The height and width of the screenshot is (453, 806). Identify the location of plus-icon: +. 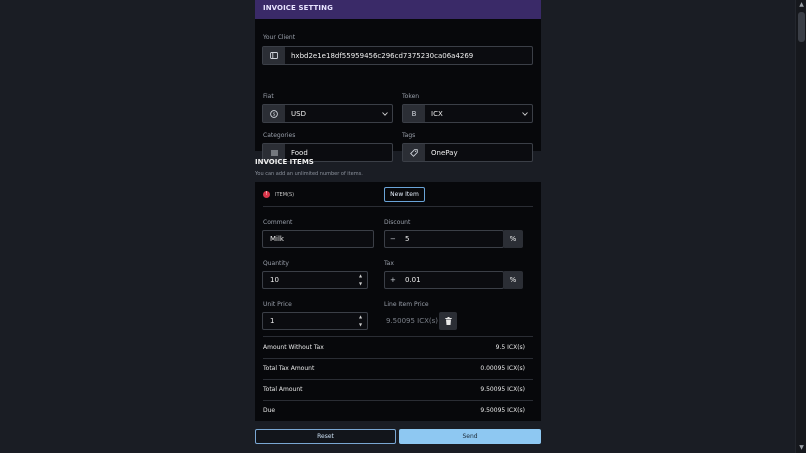
(393, 280).